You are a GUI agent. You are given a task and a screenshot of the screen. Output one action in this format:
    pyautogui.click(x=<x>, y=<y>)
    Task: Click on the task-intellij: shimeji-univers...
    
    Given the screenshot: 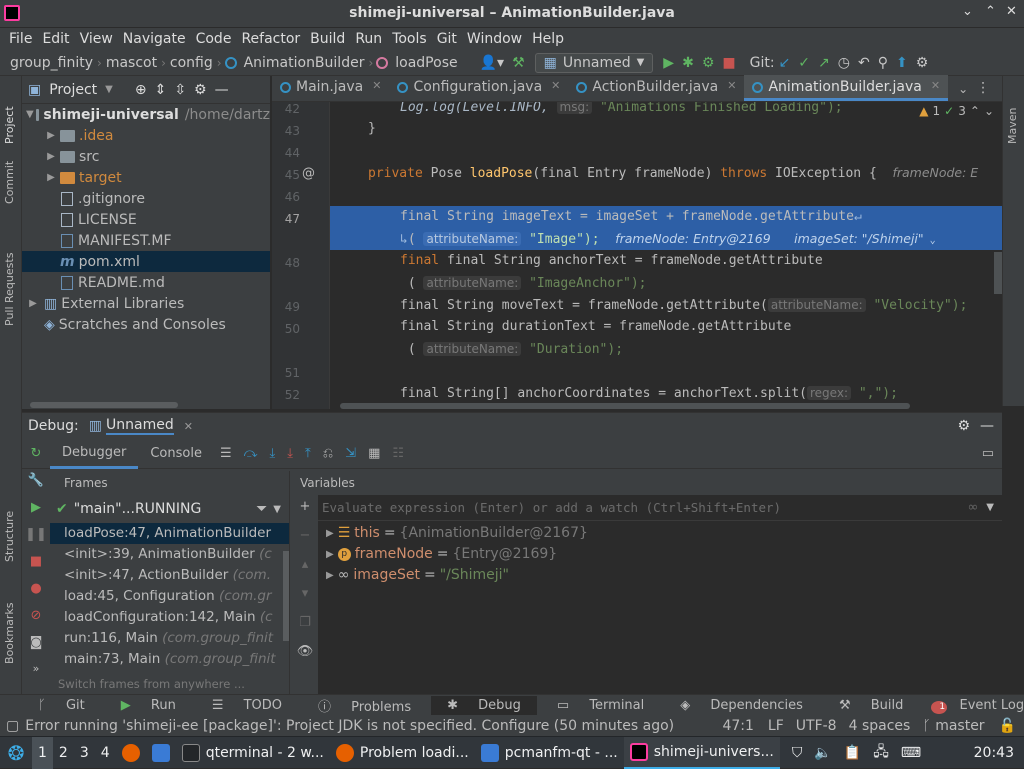 What is the action you would take?
    pyautogui.click(x=701, y=752)
    